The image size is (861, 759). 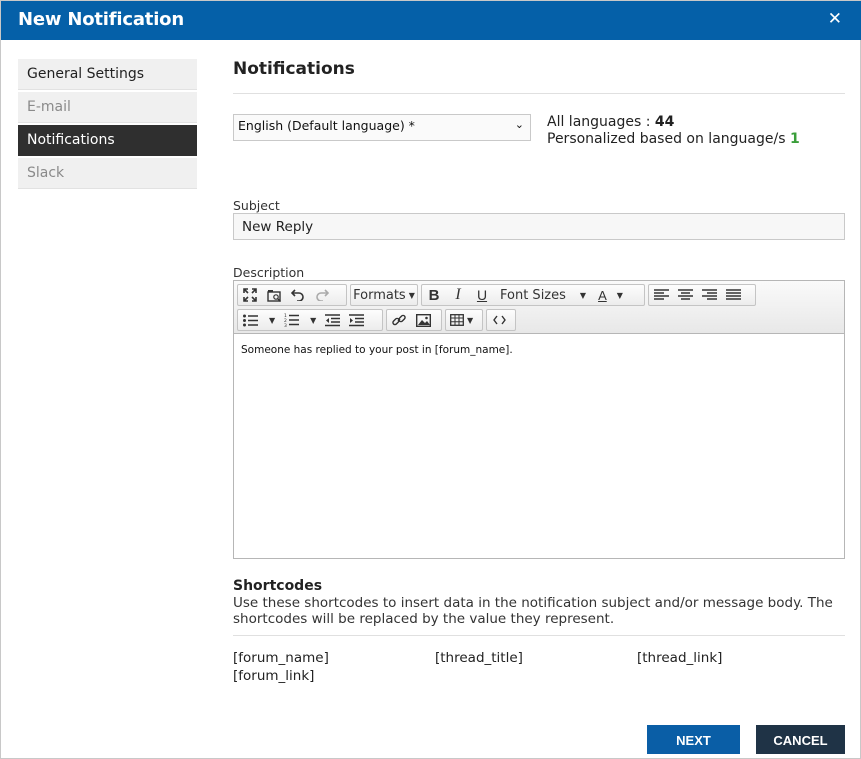 I want to click on language-select-value: English (Default language) *, so click(x=326, y=125).